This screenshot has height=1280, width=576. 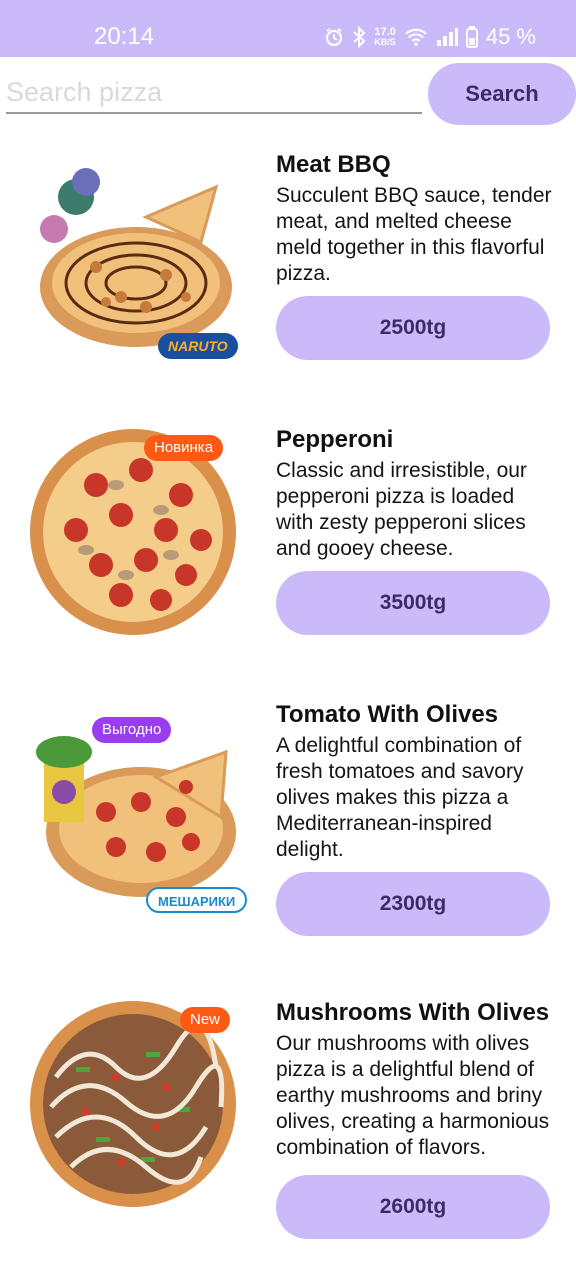 What do you see at coordinates (416, 37) in the screenshot?
I see `wifi-icon` at bounding box center [416, 37].